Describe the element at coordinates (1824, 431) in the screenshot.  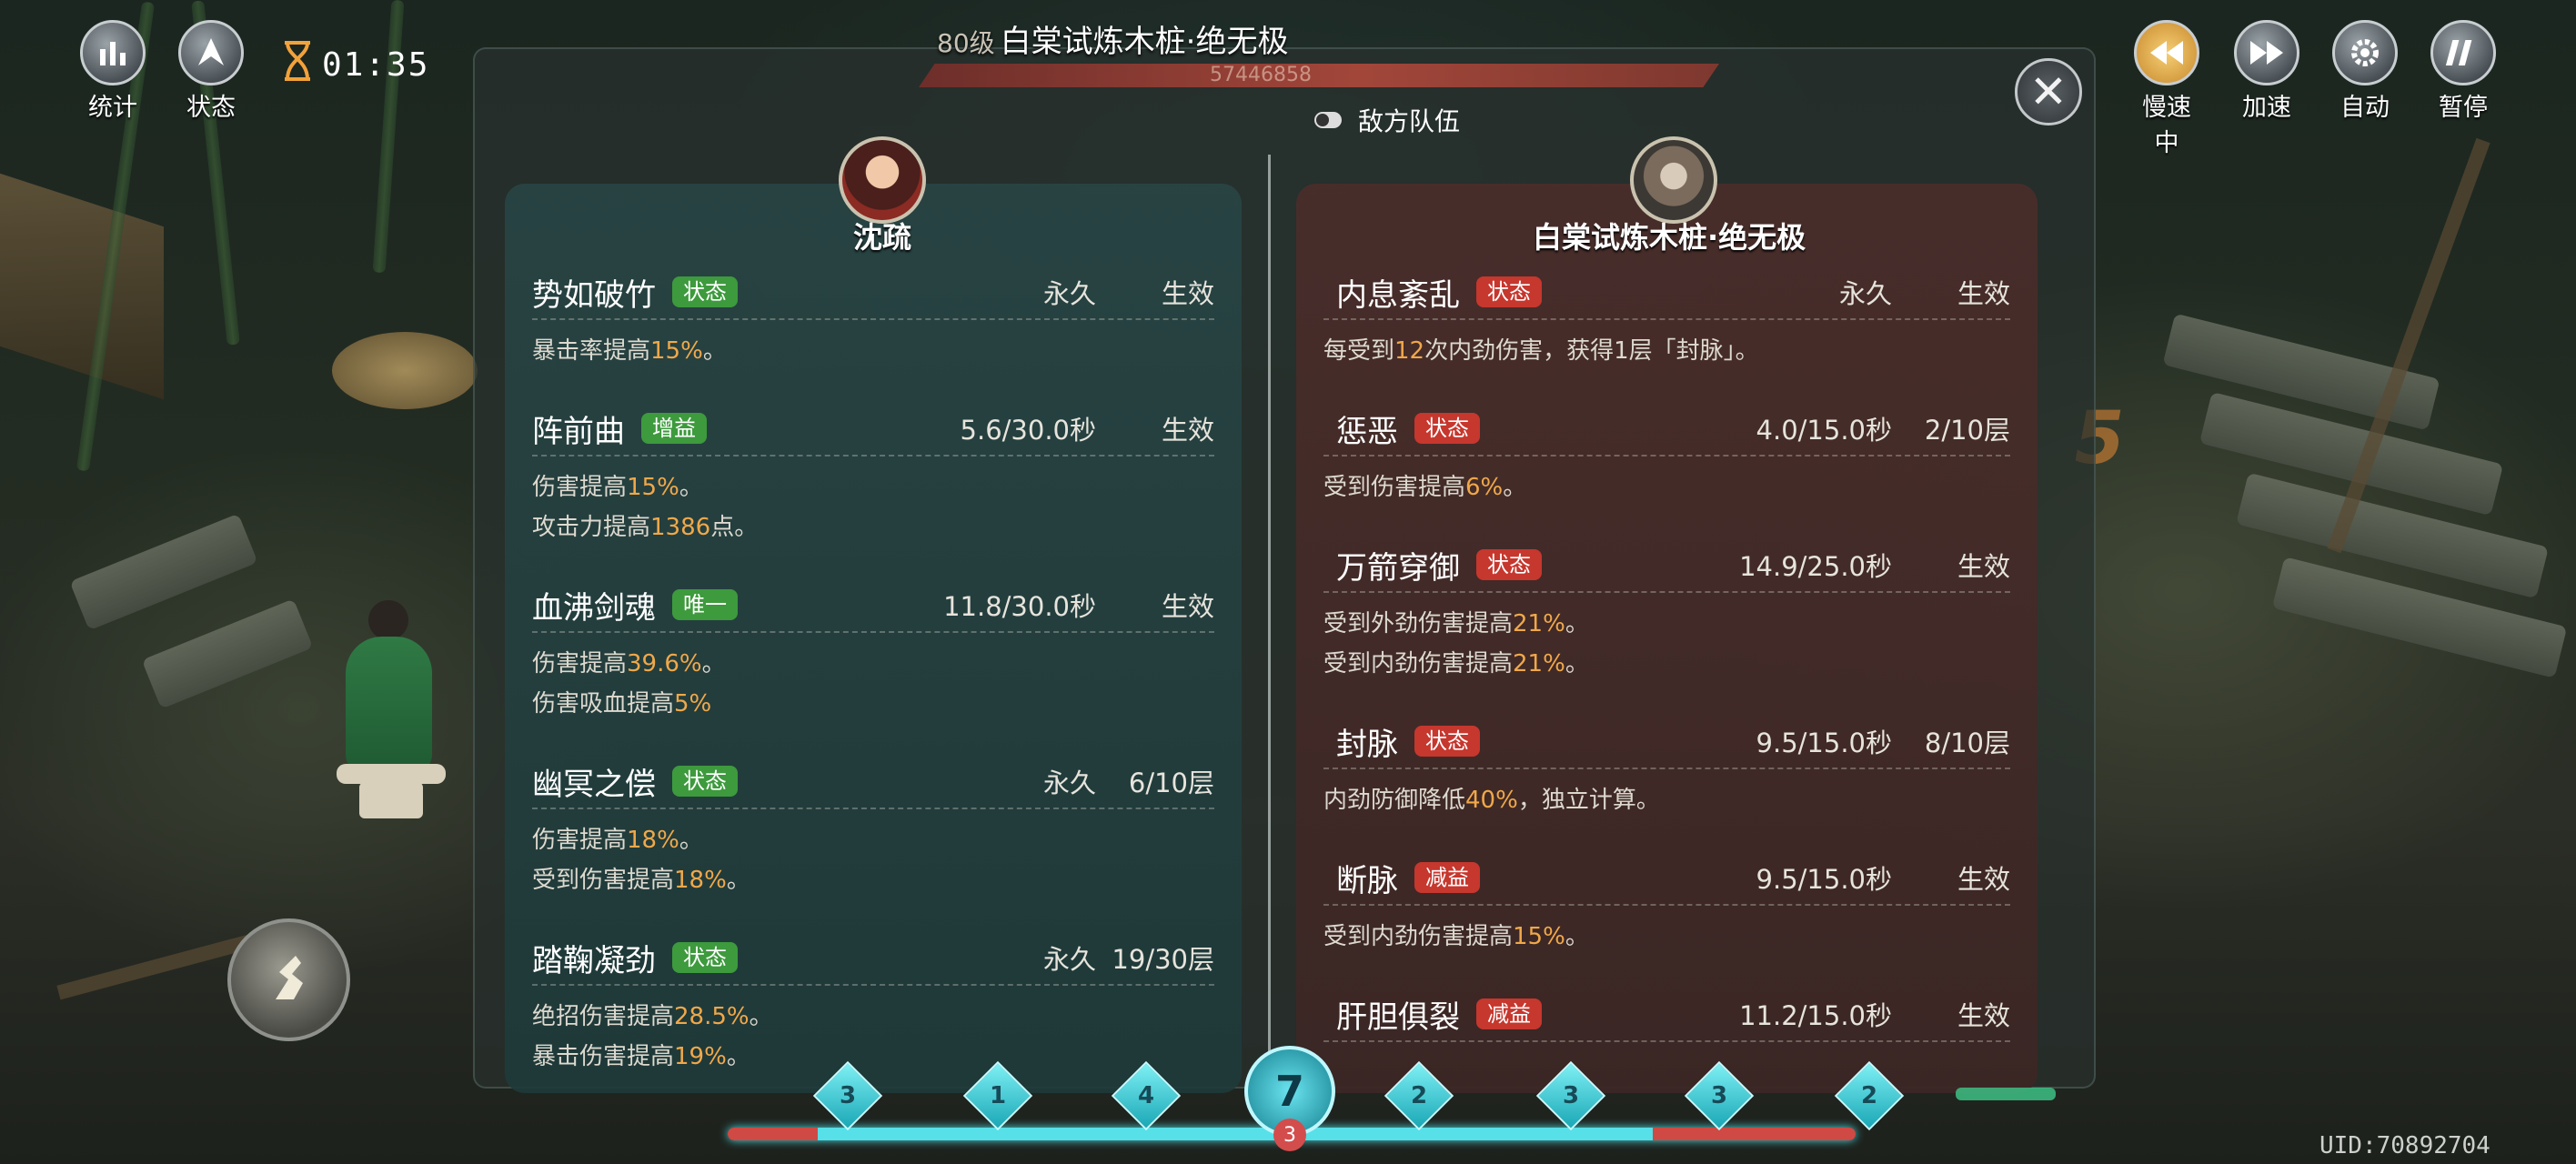
I see `buff-duration: 4.0/15.0秒` at that location.